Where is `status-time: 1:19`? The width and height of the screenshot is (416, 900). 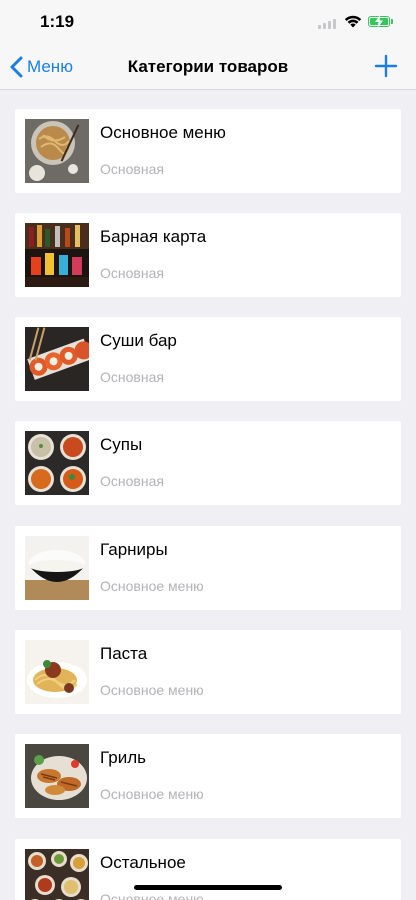 status-time: 1:19 is located at coordinates (57, 21).